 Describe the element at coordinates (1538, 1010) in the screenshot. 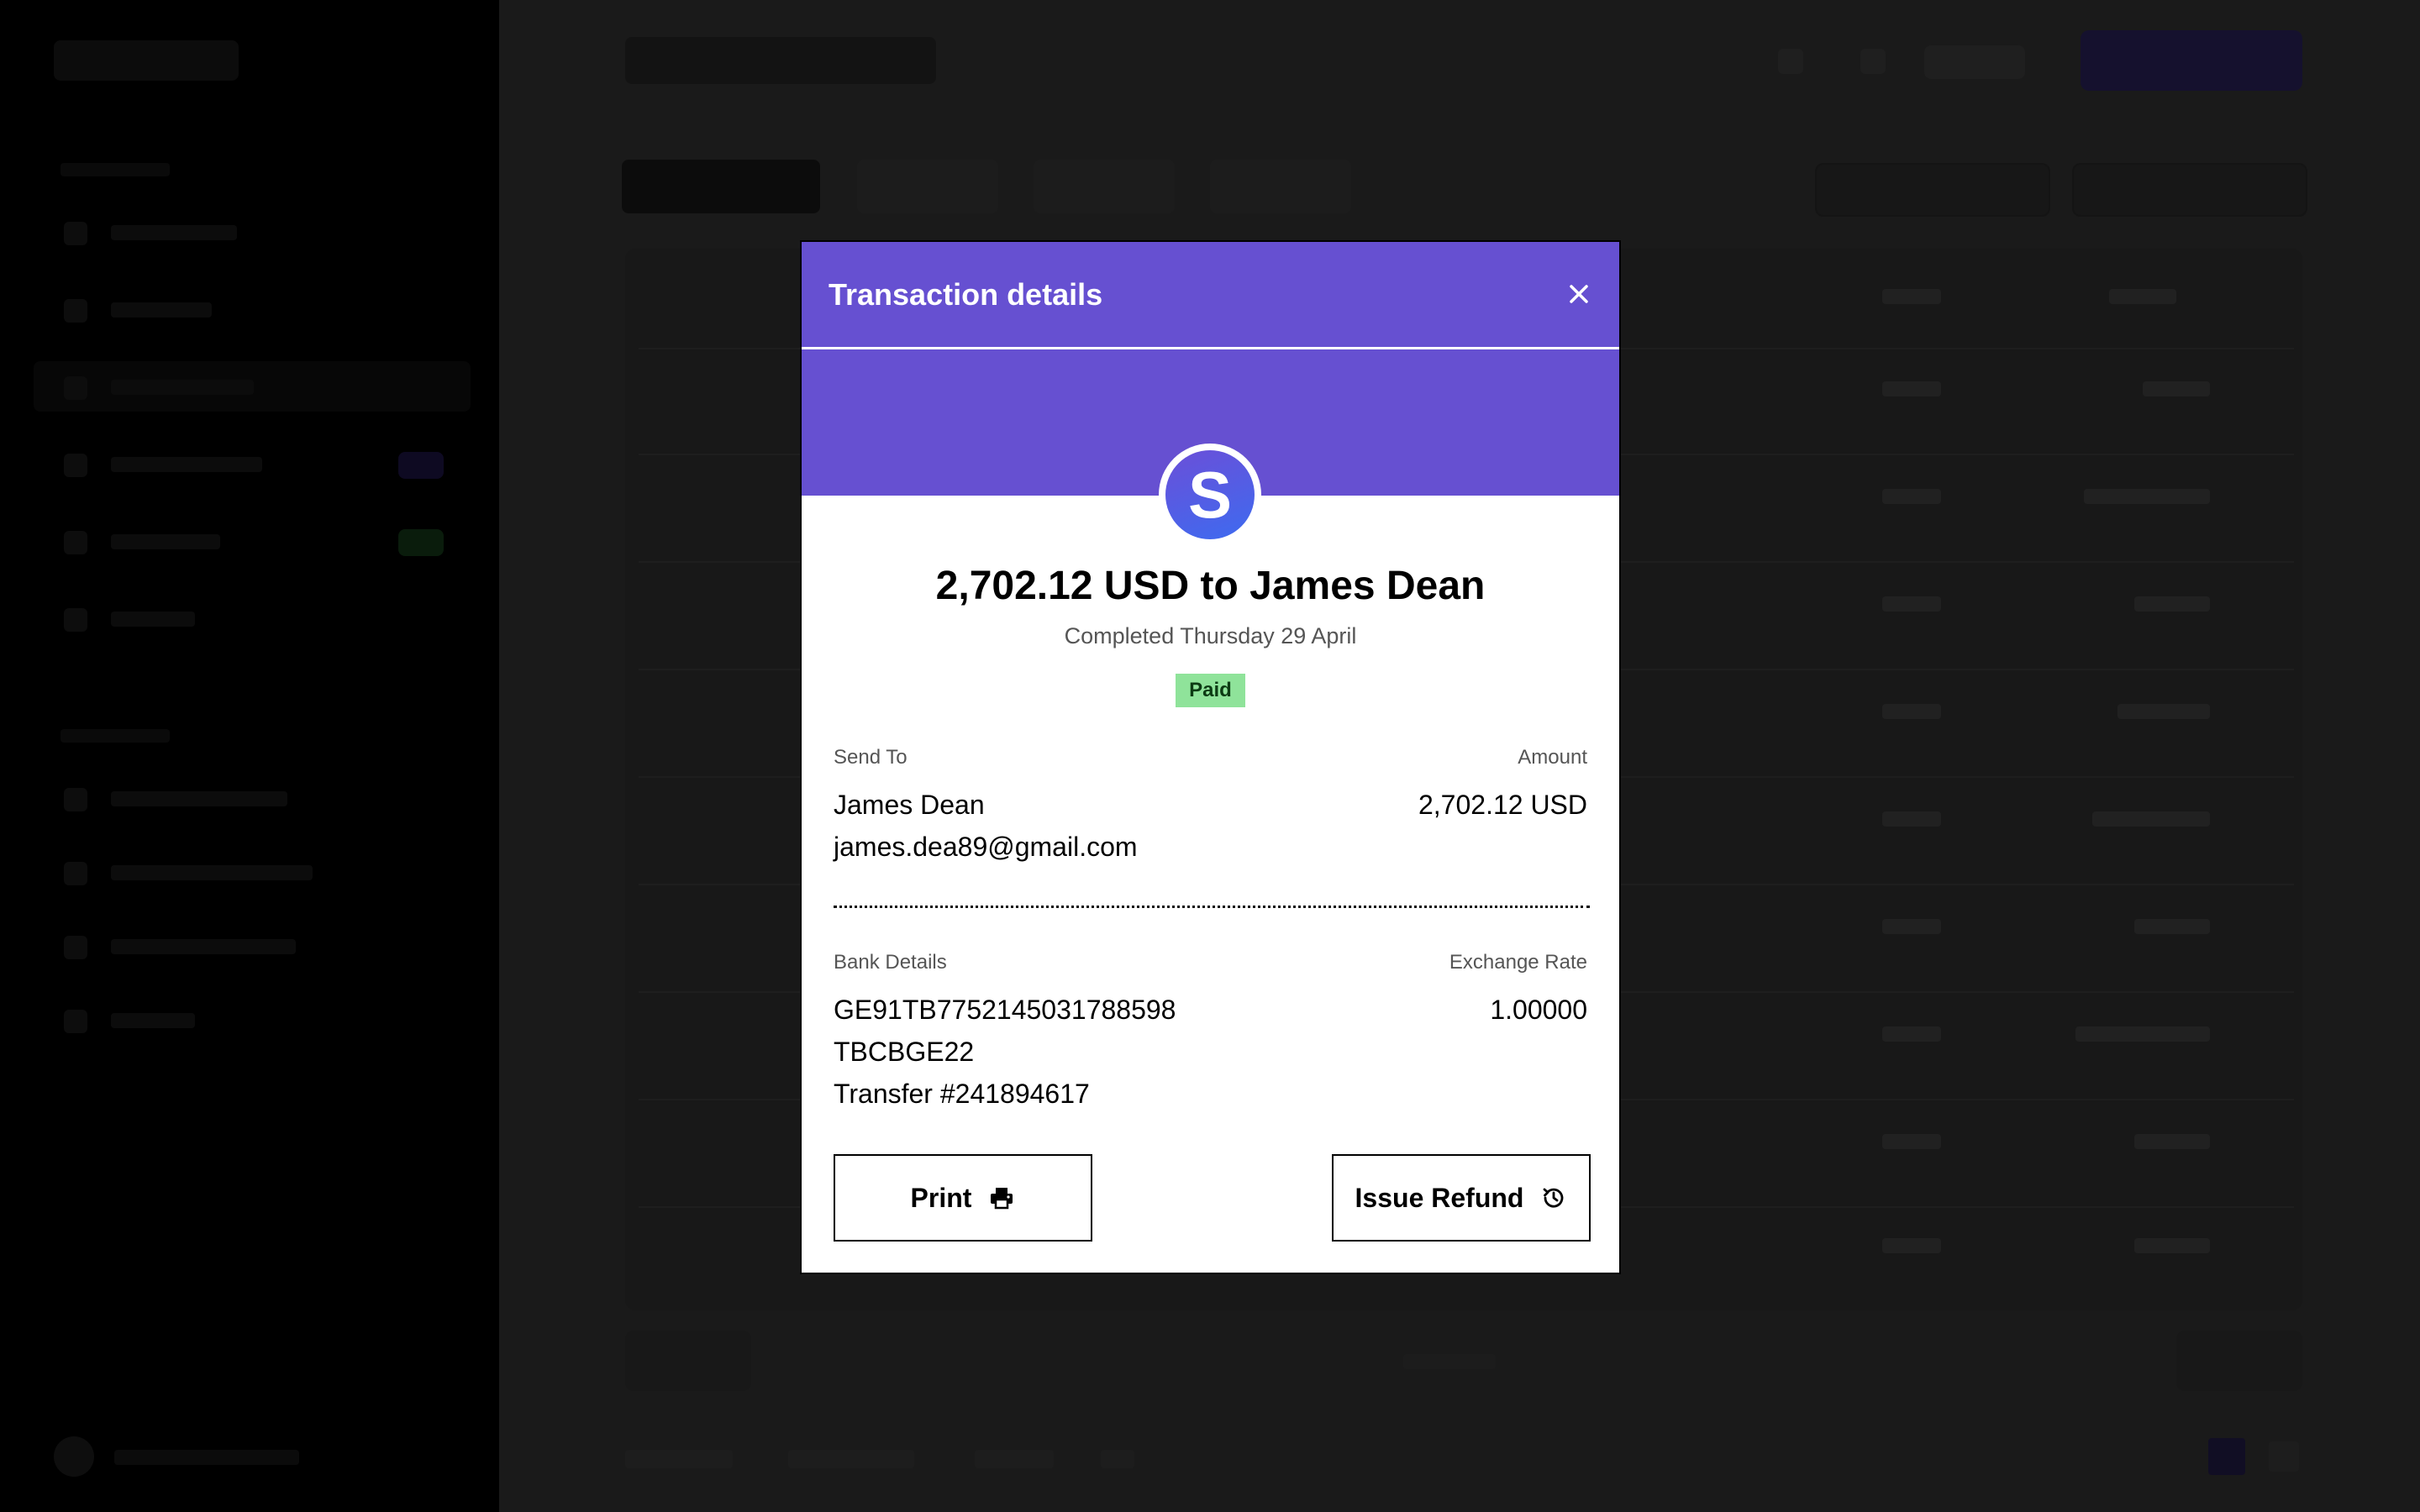

I see `exchange-rate-value: 1.00000` at that location.